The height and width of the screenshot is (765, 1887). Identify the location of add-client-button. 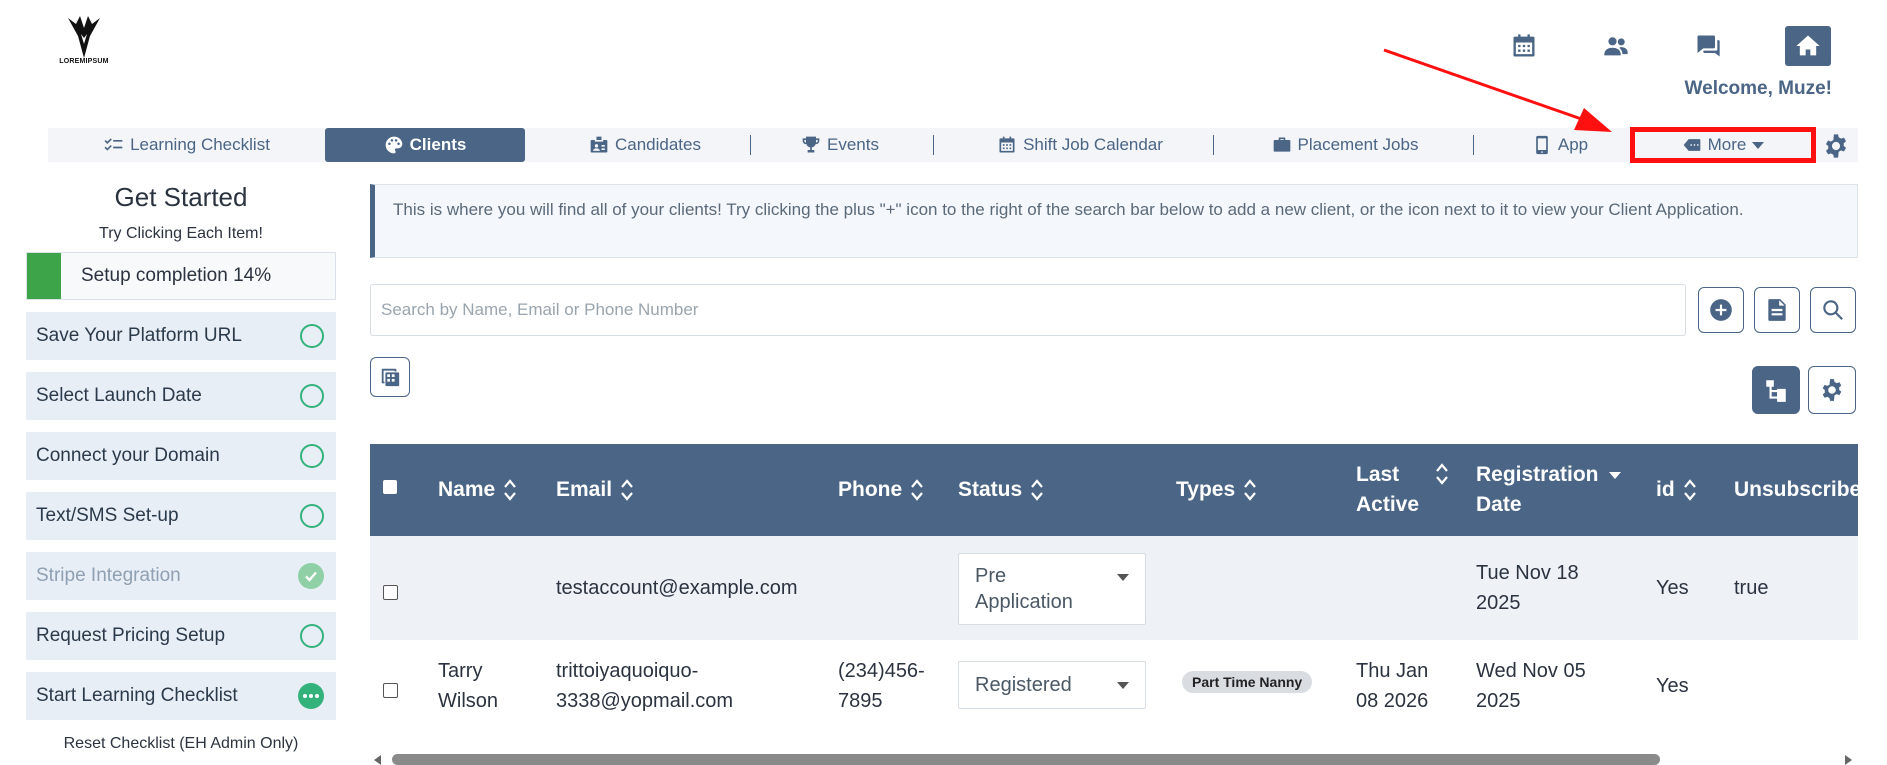
(1721, 310).